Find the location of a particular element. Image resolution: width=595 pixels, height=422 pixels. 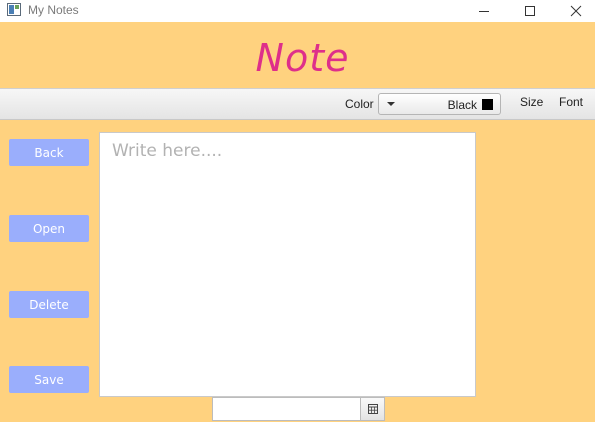

close-icon is located at coordinates (576, 11).